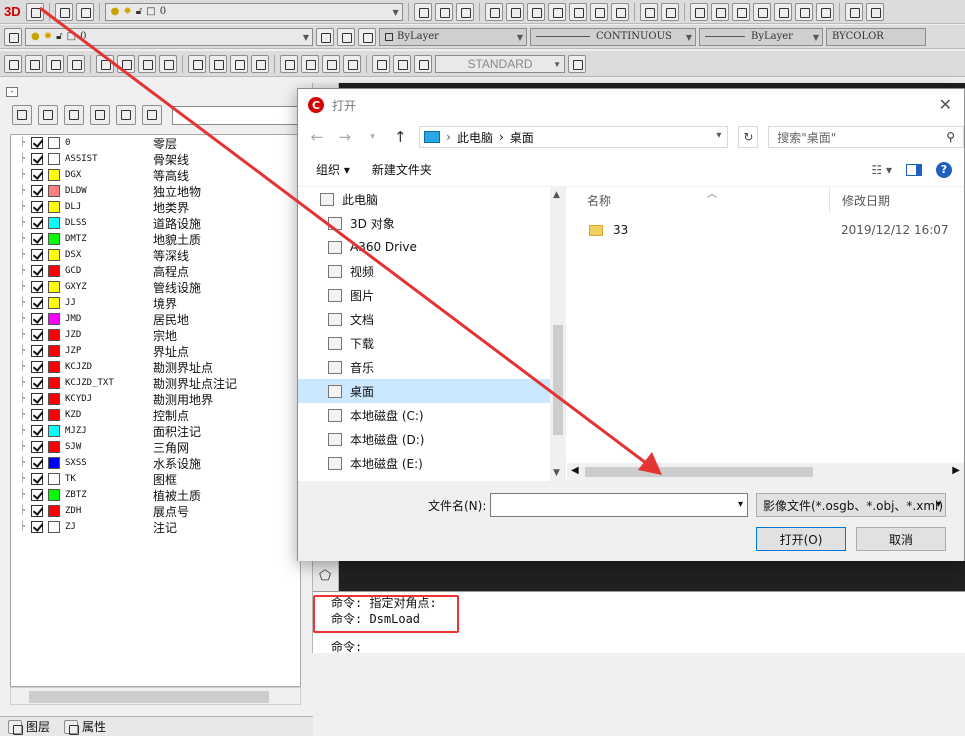  I want to click on dim-aligned-icon, so click(34, 63).